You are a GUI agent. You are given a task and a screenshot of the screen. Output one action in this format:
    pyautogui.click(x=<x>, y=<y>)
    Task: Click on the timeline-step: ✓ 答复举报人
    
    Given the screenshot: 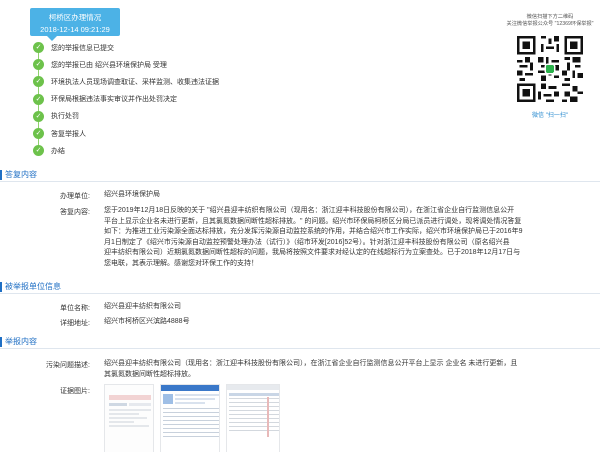 What is the action you would take?
    pyautogui.click(x=210, y=133)
    